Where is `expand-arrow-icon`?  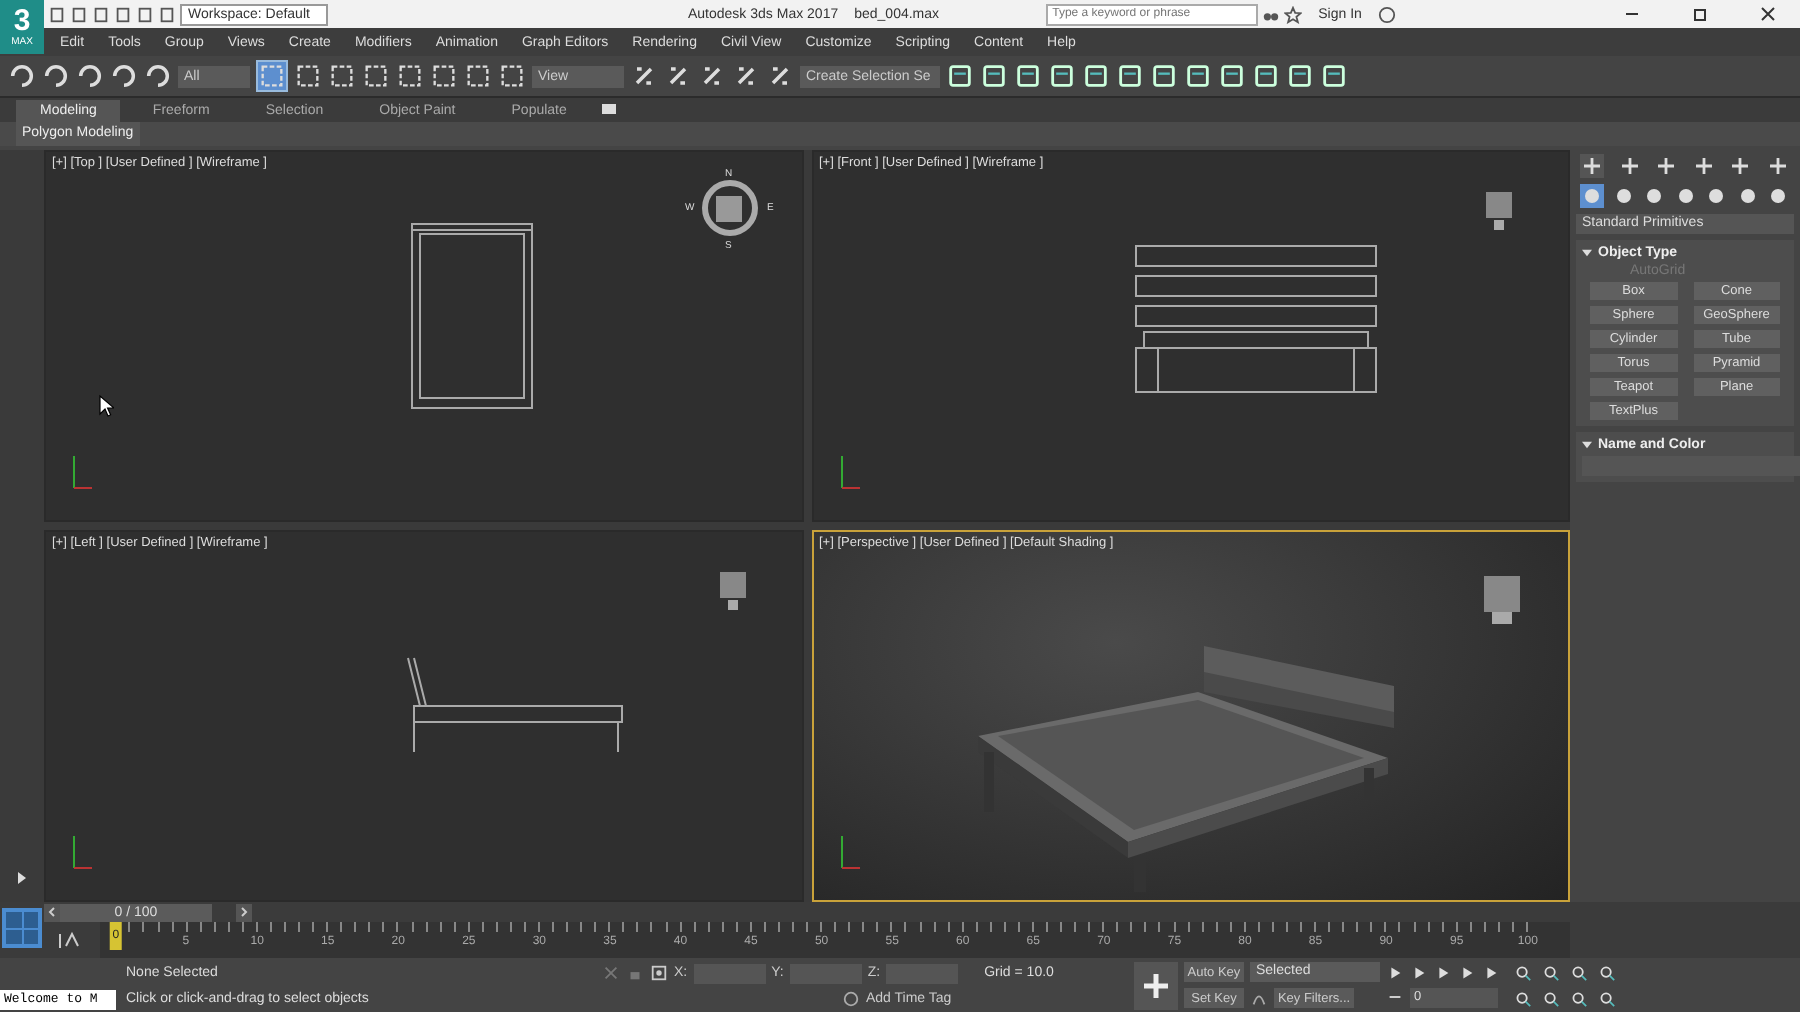 expand-arrow-icon is located at coordinates (22, 878).